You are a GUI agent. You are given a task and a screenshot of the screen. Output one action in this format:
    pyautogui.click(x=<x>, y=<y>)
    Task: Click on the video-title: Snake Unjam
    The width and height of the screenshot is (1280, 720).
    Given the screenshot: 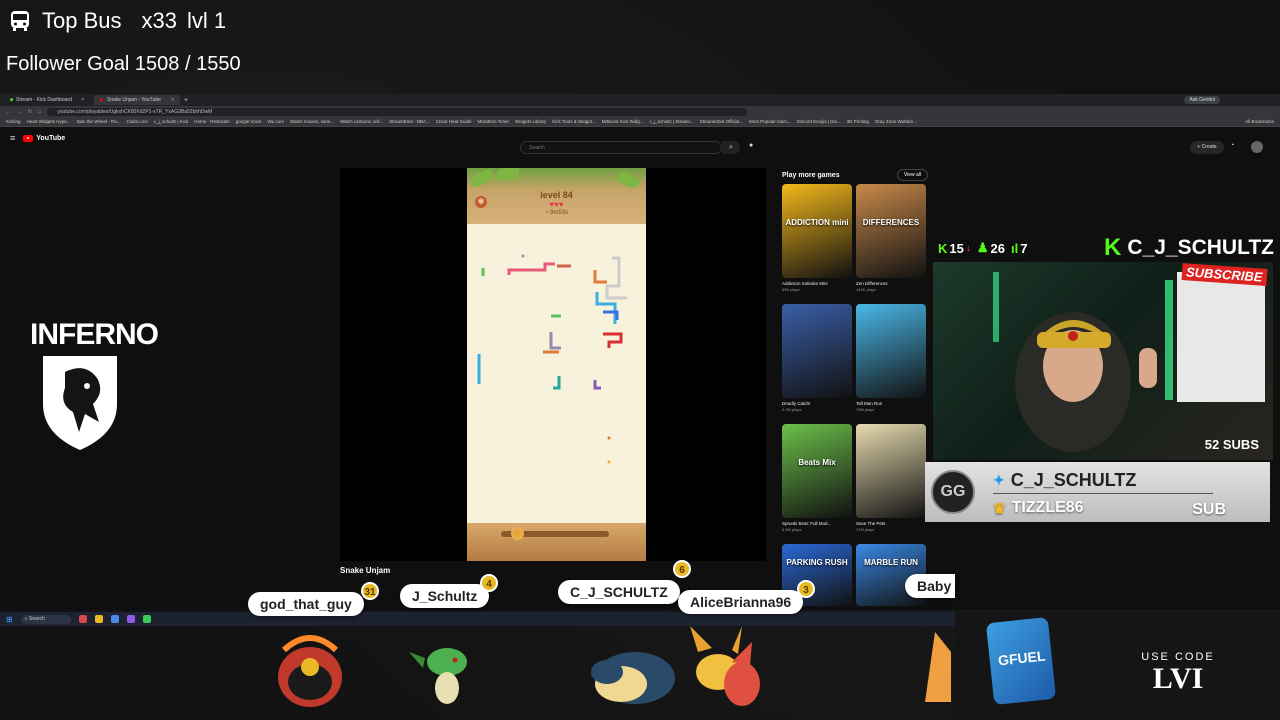 What is the action you would take?
    pyautogui.click(x=365, y=570)
    